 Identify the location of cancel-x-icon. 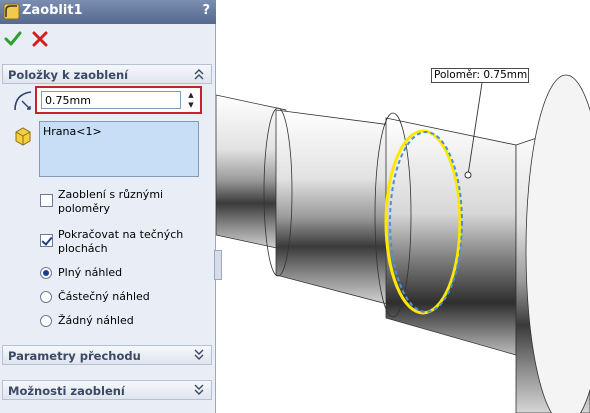
(40, 39).